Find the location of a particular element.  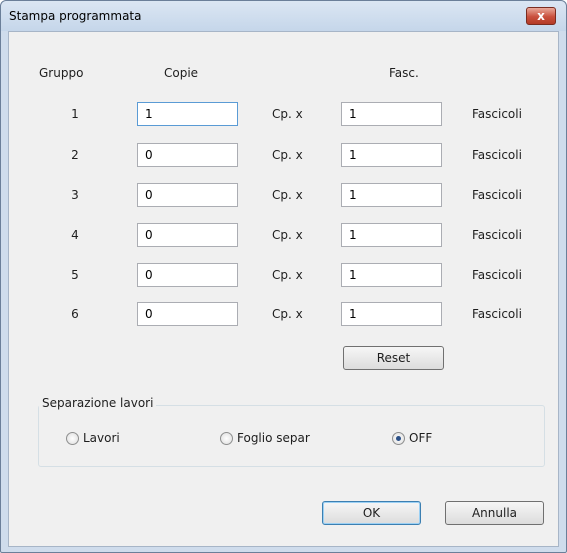

header-copies: Copie is located at coordinates (181, 73).